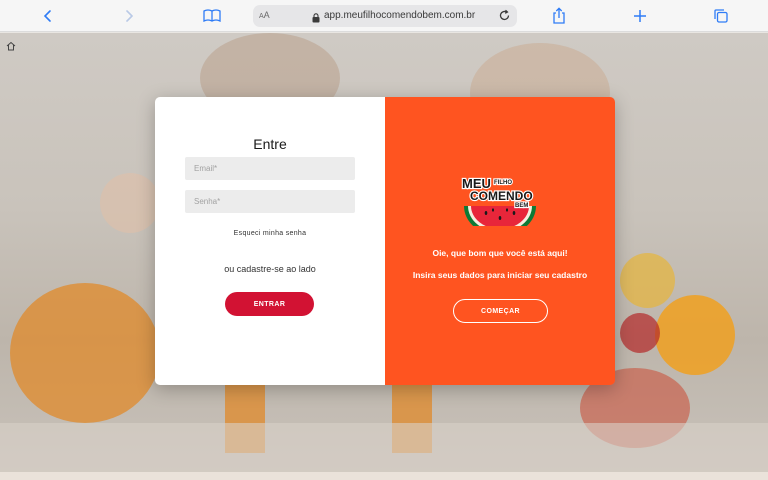 This screenshot has height=480, width=768. I want to click on logo-word-comendo: COMENDO, so click(501, 196).